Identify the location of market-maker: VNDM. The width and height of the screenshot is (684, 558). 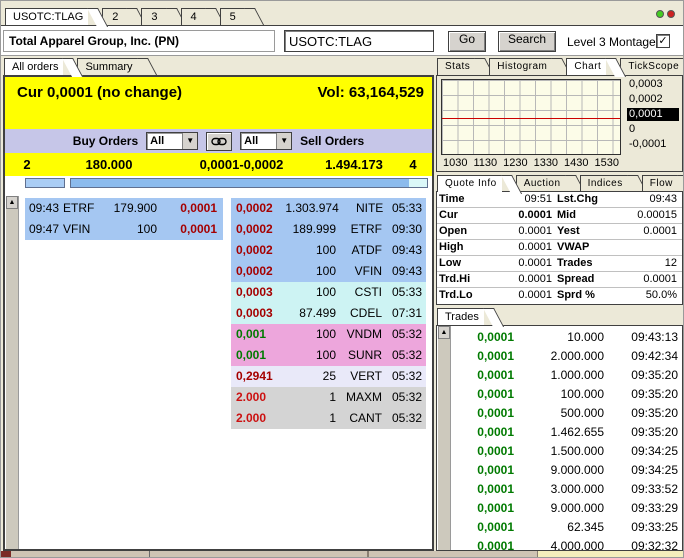
(364, 334).